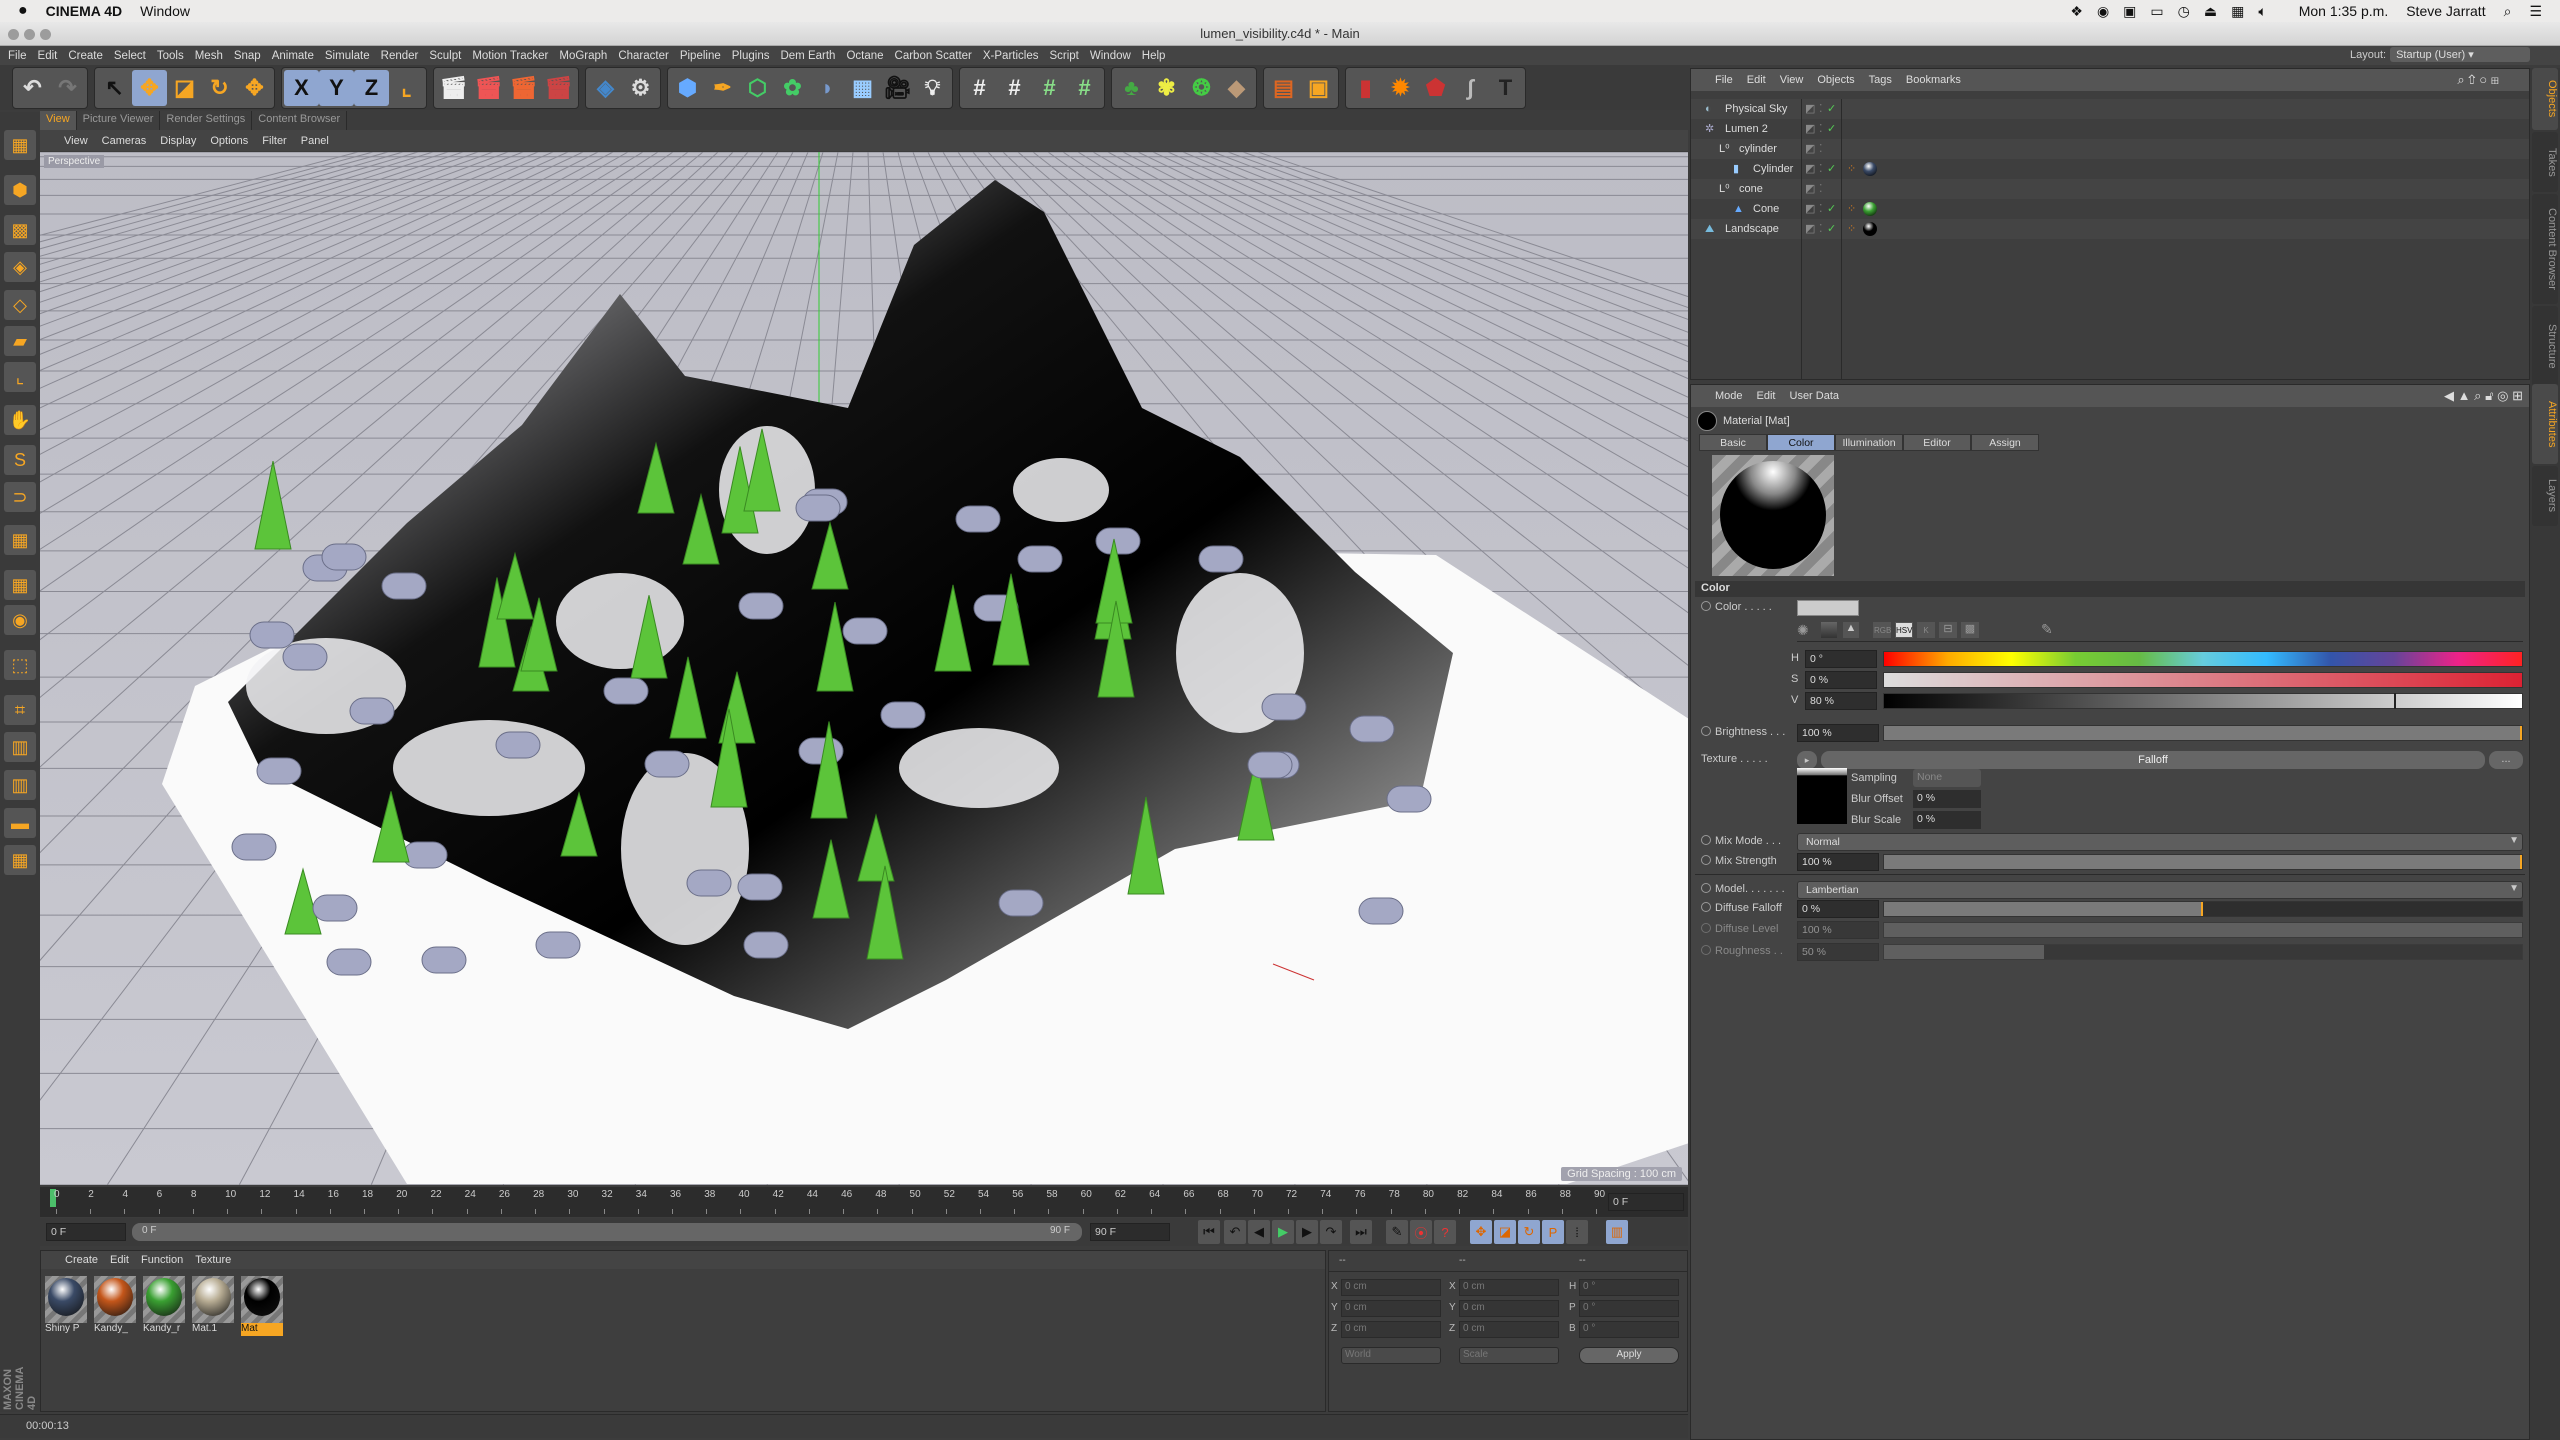 This screenshot has height=1440, width=2560. Describe the element at coordinates (1509, 1355) in the screenshot. I see `coord-mode-dropdown: Scale` at that location.